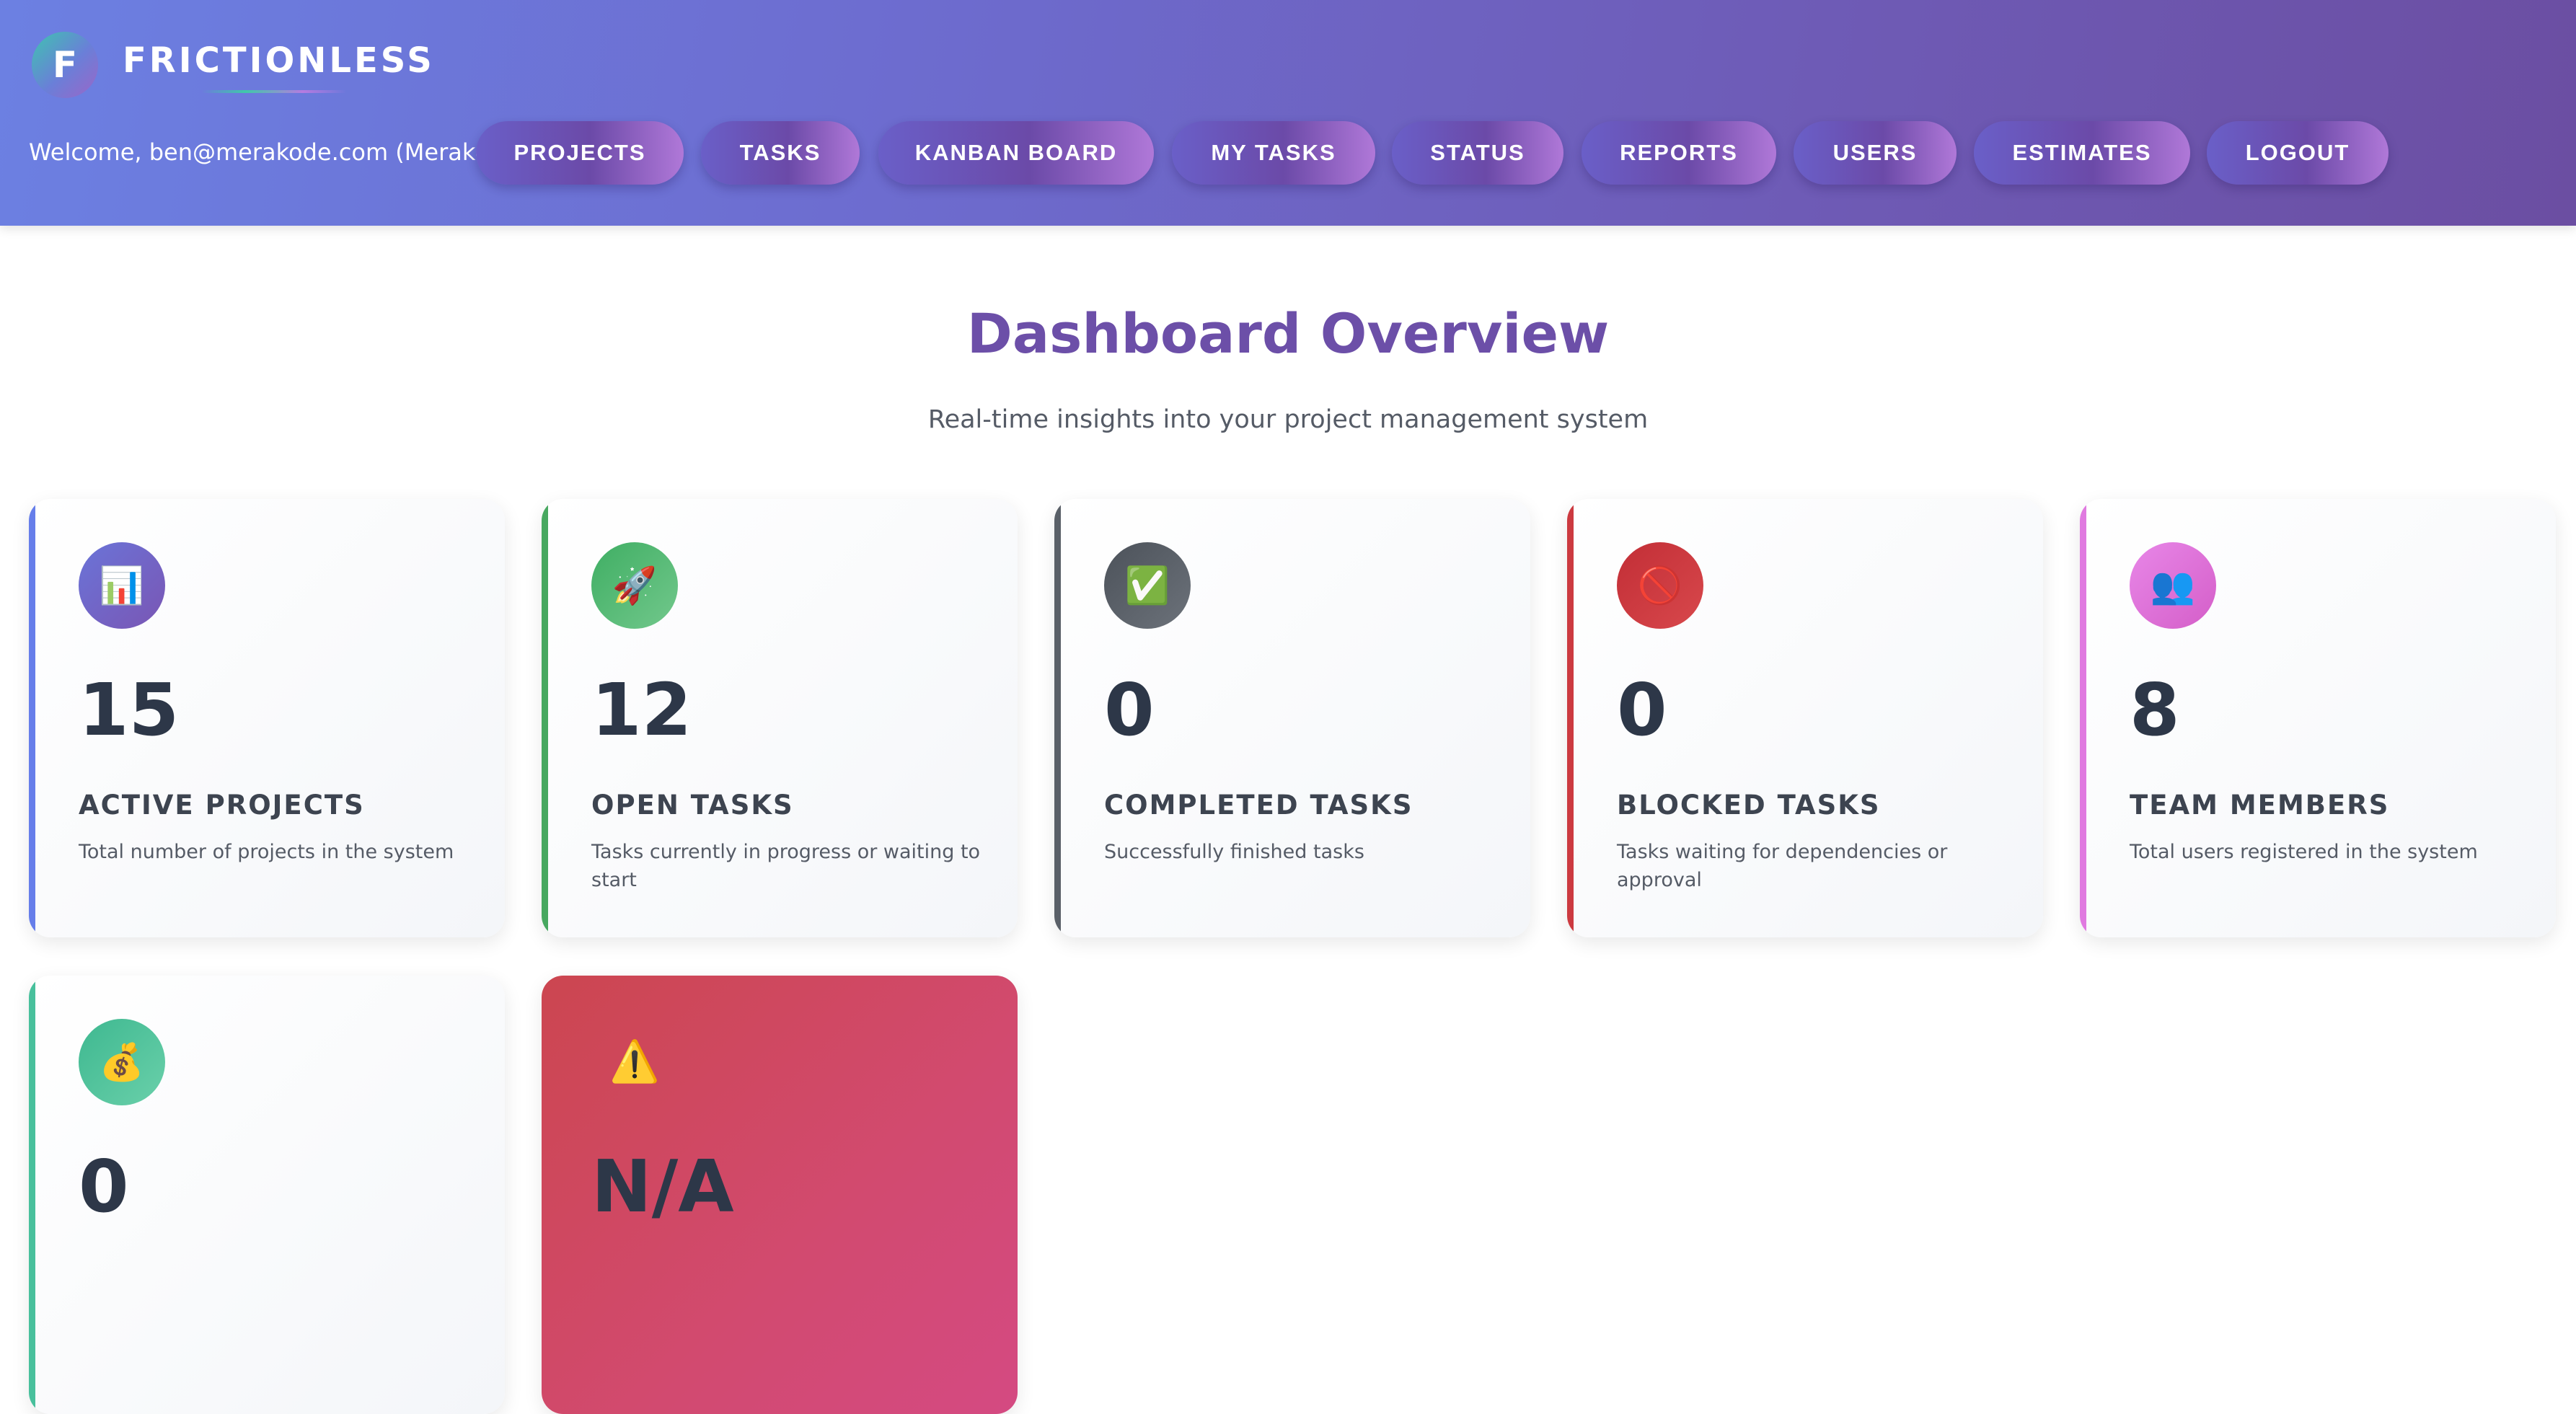 Image resolution: width=2576 pixels, height=1414 pixels. I want to click on check-mark-icon: ✅, so click(1147, 586).